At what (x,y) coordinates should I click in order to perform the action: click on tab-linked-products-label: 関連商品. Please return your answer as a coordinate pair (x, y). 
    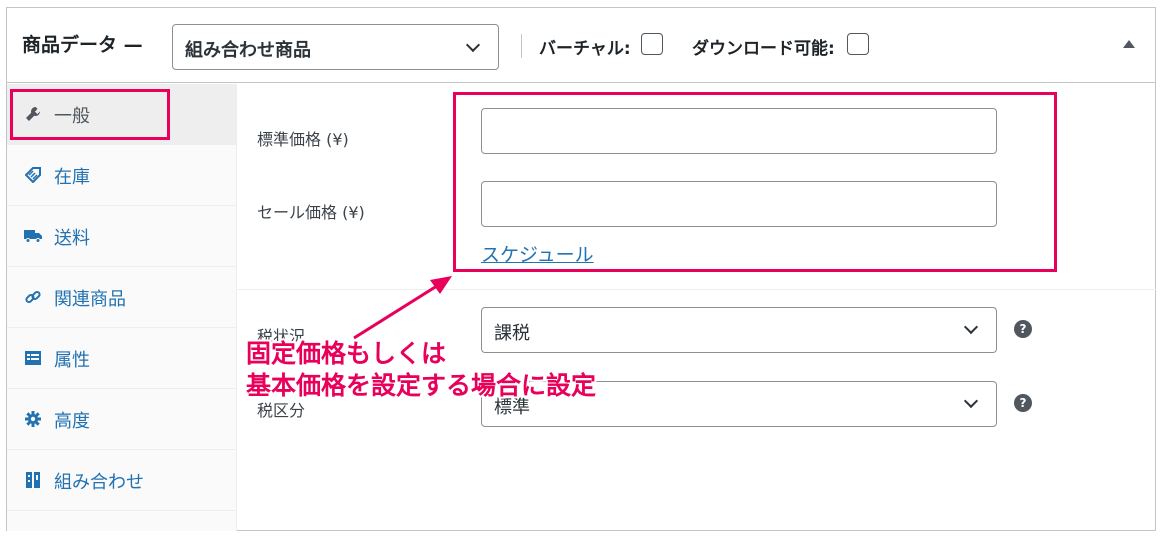
    Looking at the image, I should click on (90, 299).